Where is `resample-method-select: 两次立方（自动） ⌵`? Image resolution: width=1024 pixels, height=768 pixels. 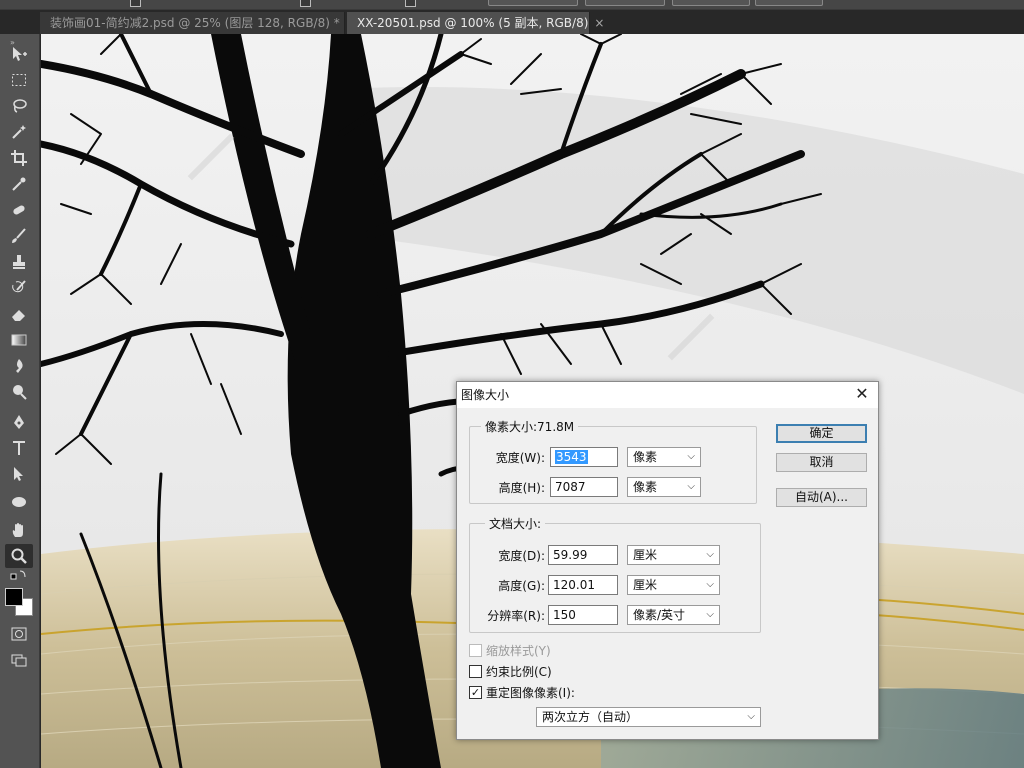 resample-method-select: 两次立方（自动） ⌵ is located at coordinates (648, 717).